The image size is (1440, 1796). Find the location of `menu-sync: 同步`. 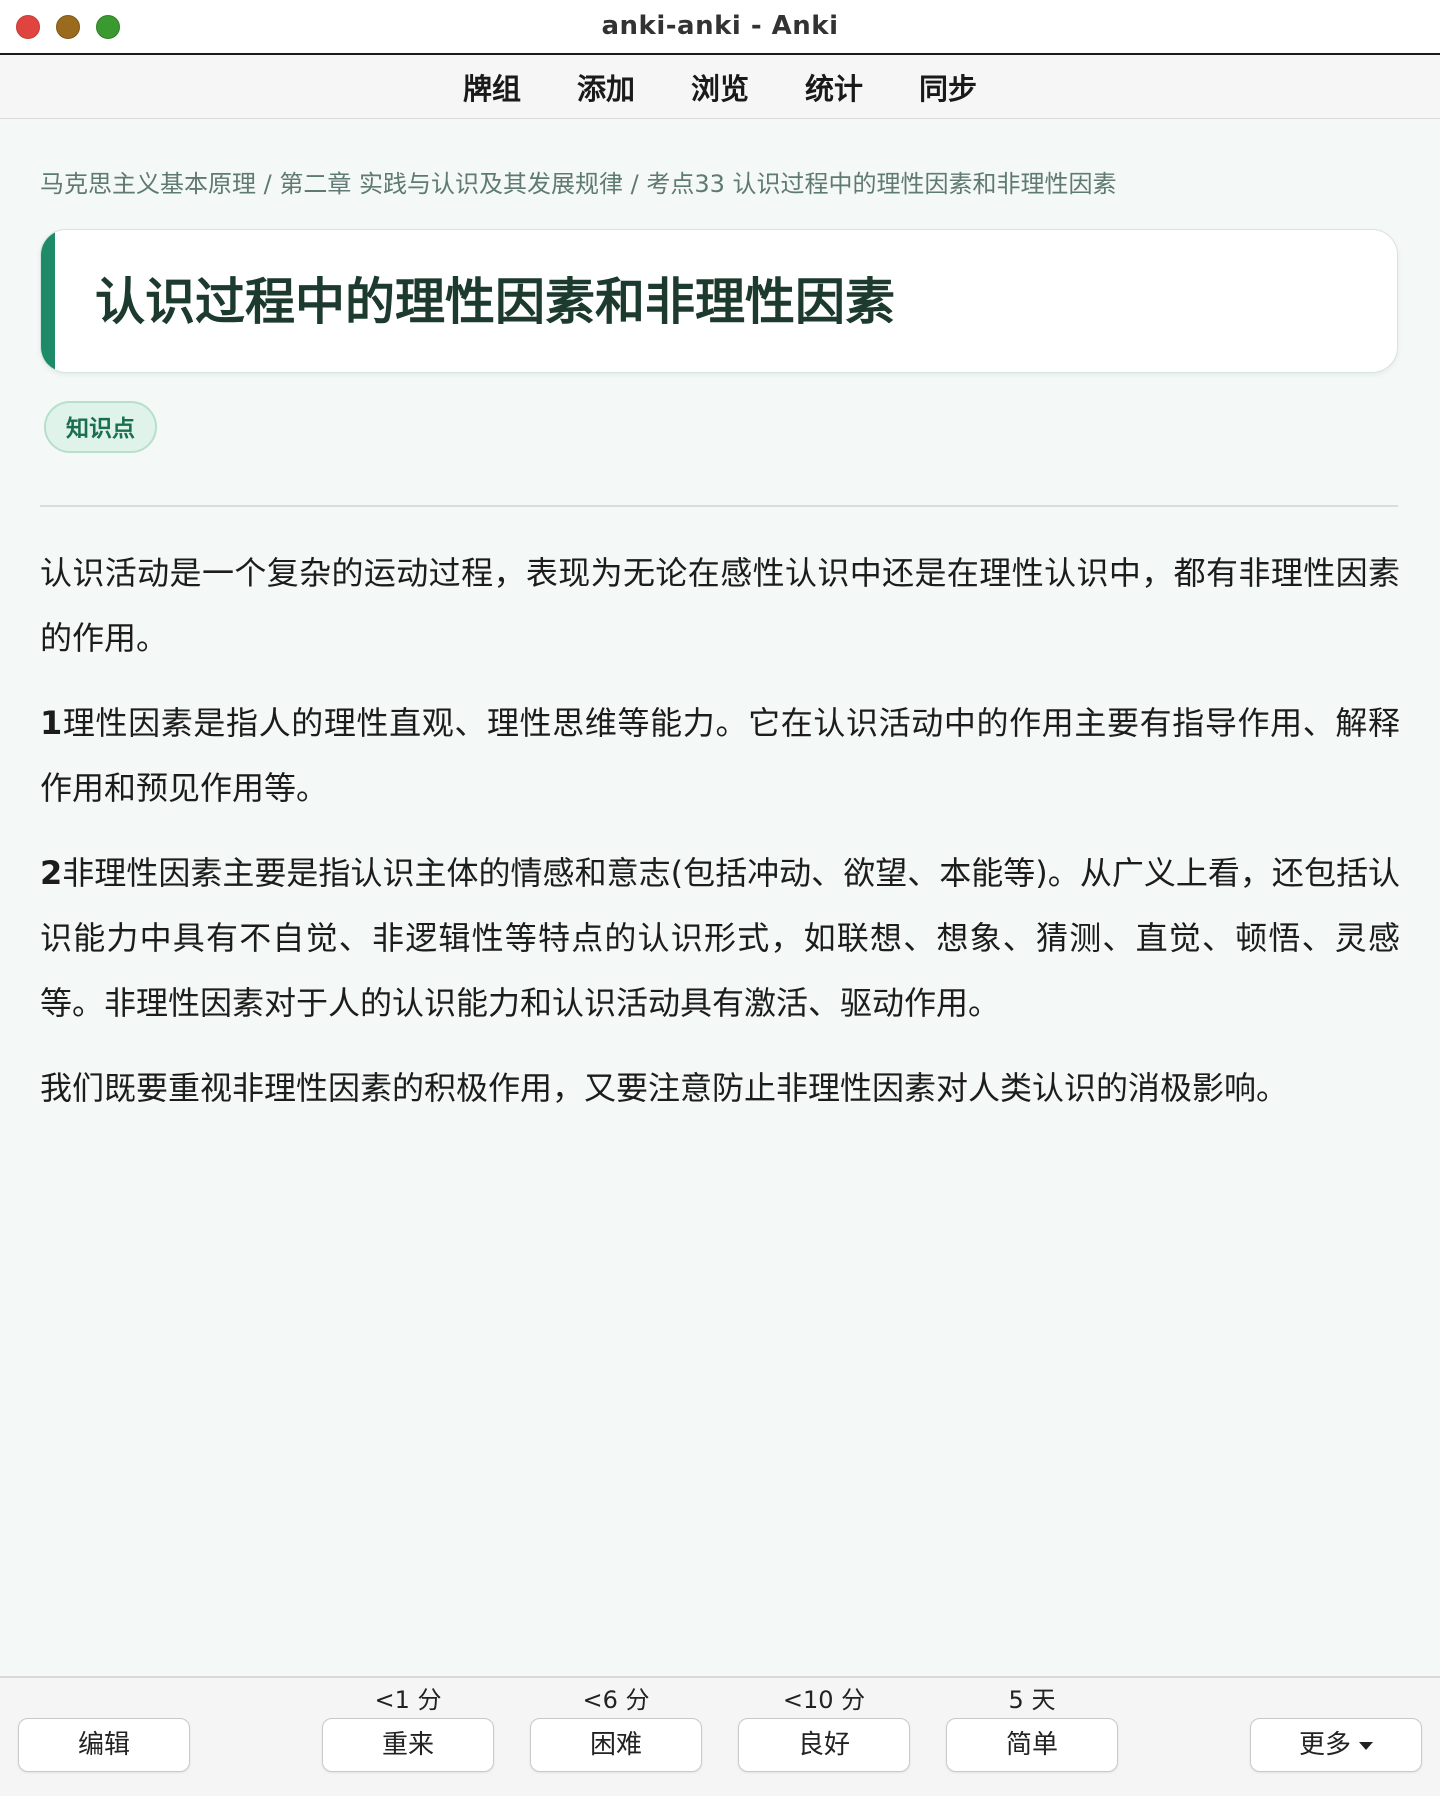

menu-sync: 同步 is located at coordinates (948, 87).